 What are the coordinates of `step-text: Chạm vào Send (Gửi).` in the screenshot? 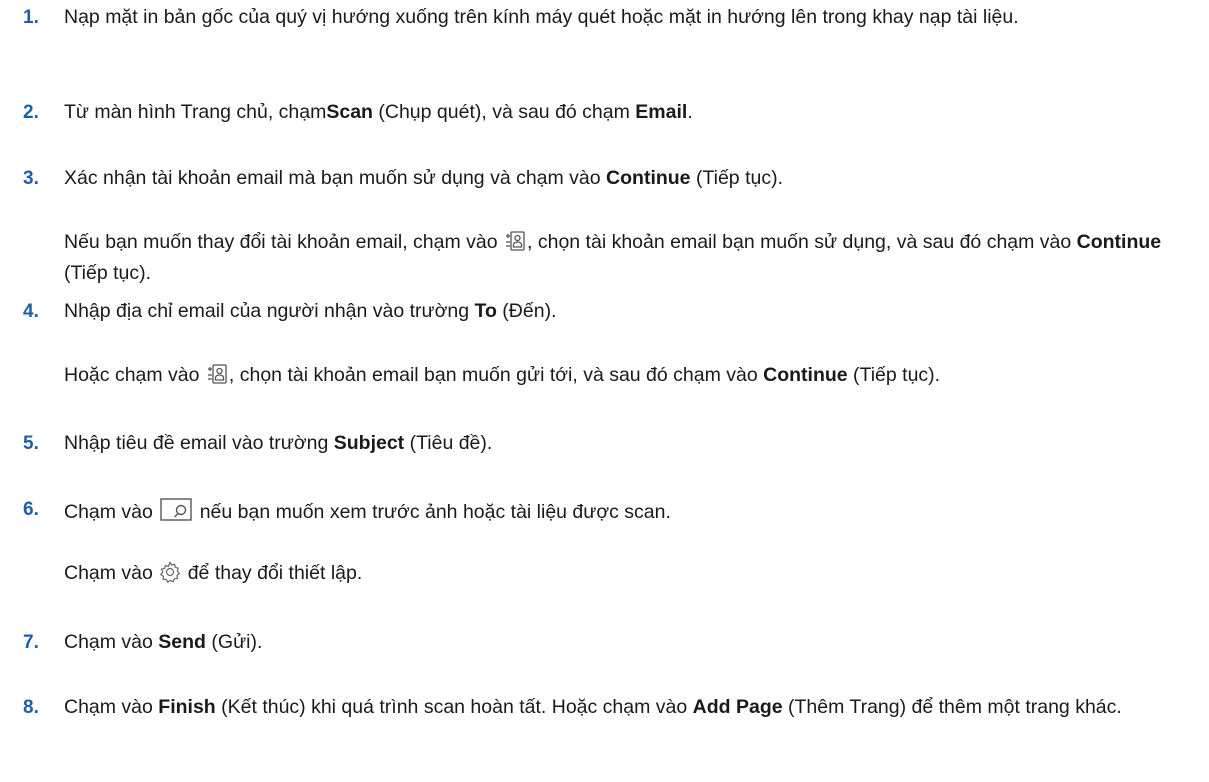 It's located at (619, 642).